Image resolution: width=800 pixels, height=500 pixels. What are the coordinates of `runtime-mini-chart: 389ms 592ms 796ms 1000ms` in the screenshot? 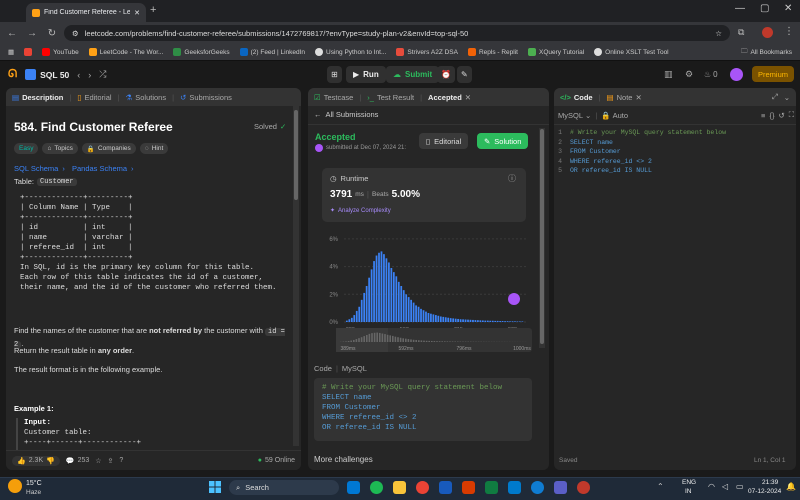 It's located at (428, 340).